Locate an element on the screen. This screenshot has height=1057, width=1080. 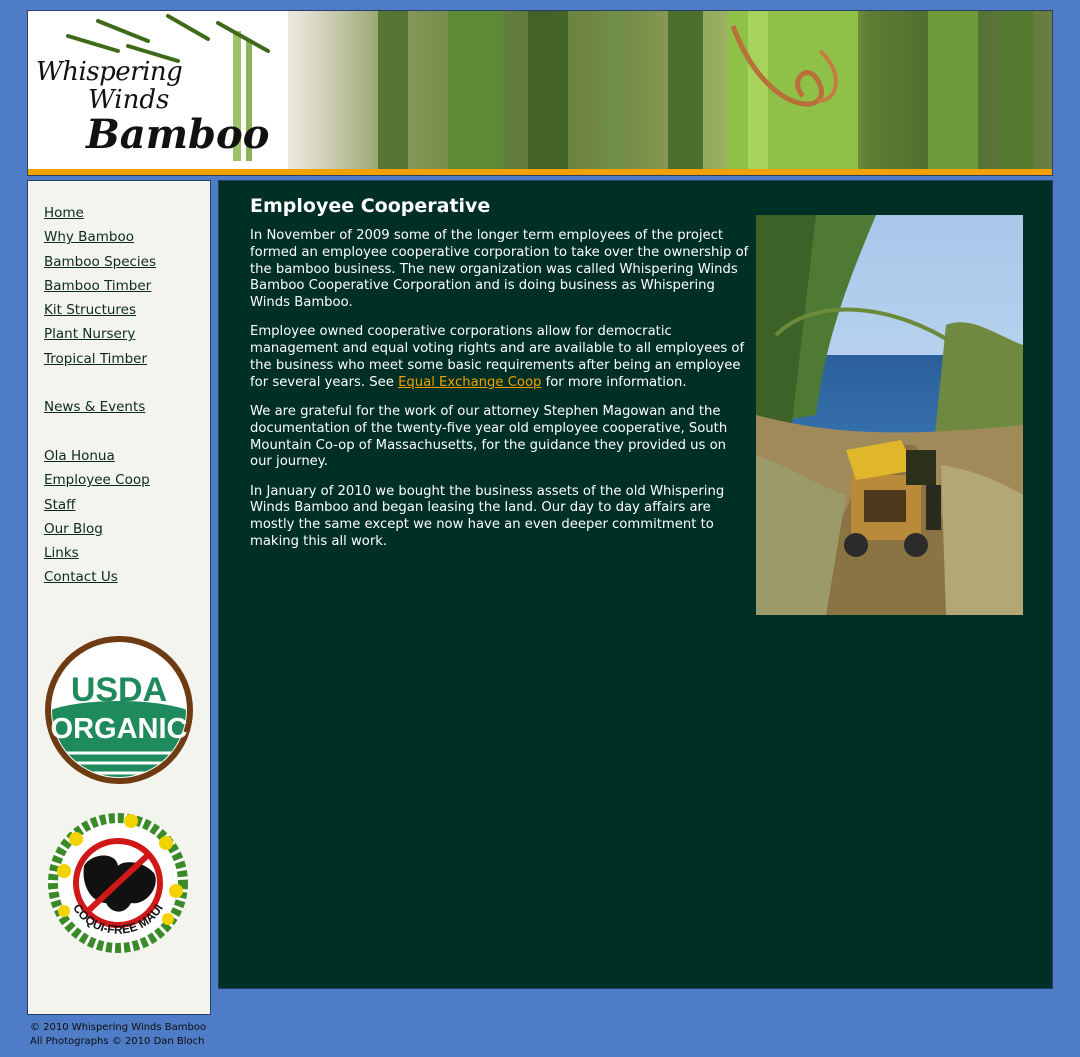
nav-kit-structures: Kit Structures is located at coordinates (100, 310).